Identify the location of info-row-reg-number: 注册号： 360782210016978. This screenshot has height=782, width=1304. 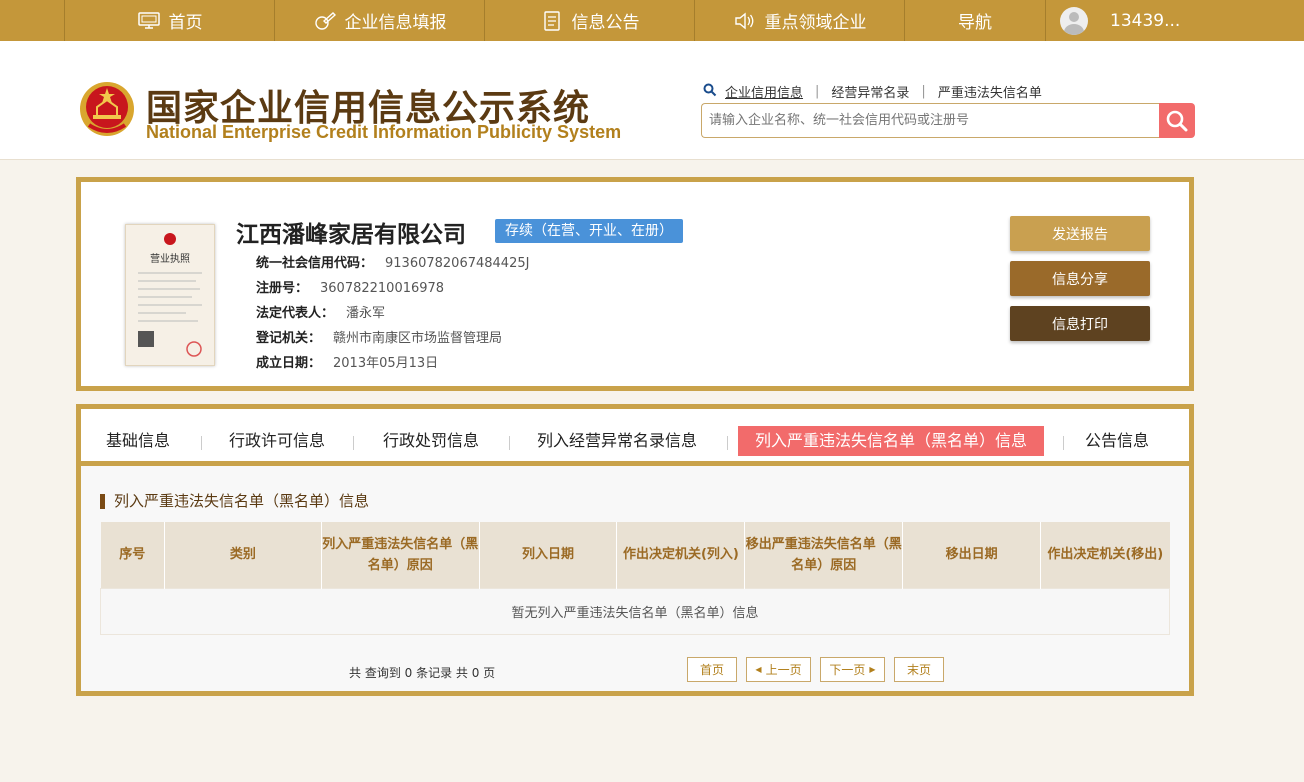
(350, 286).